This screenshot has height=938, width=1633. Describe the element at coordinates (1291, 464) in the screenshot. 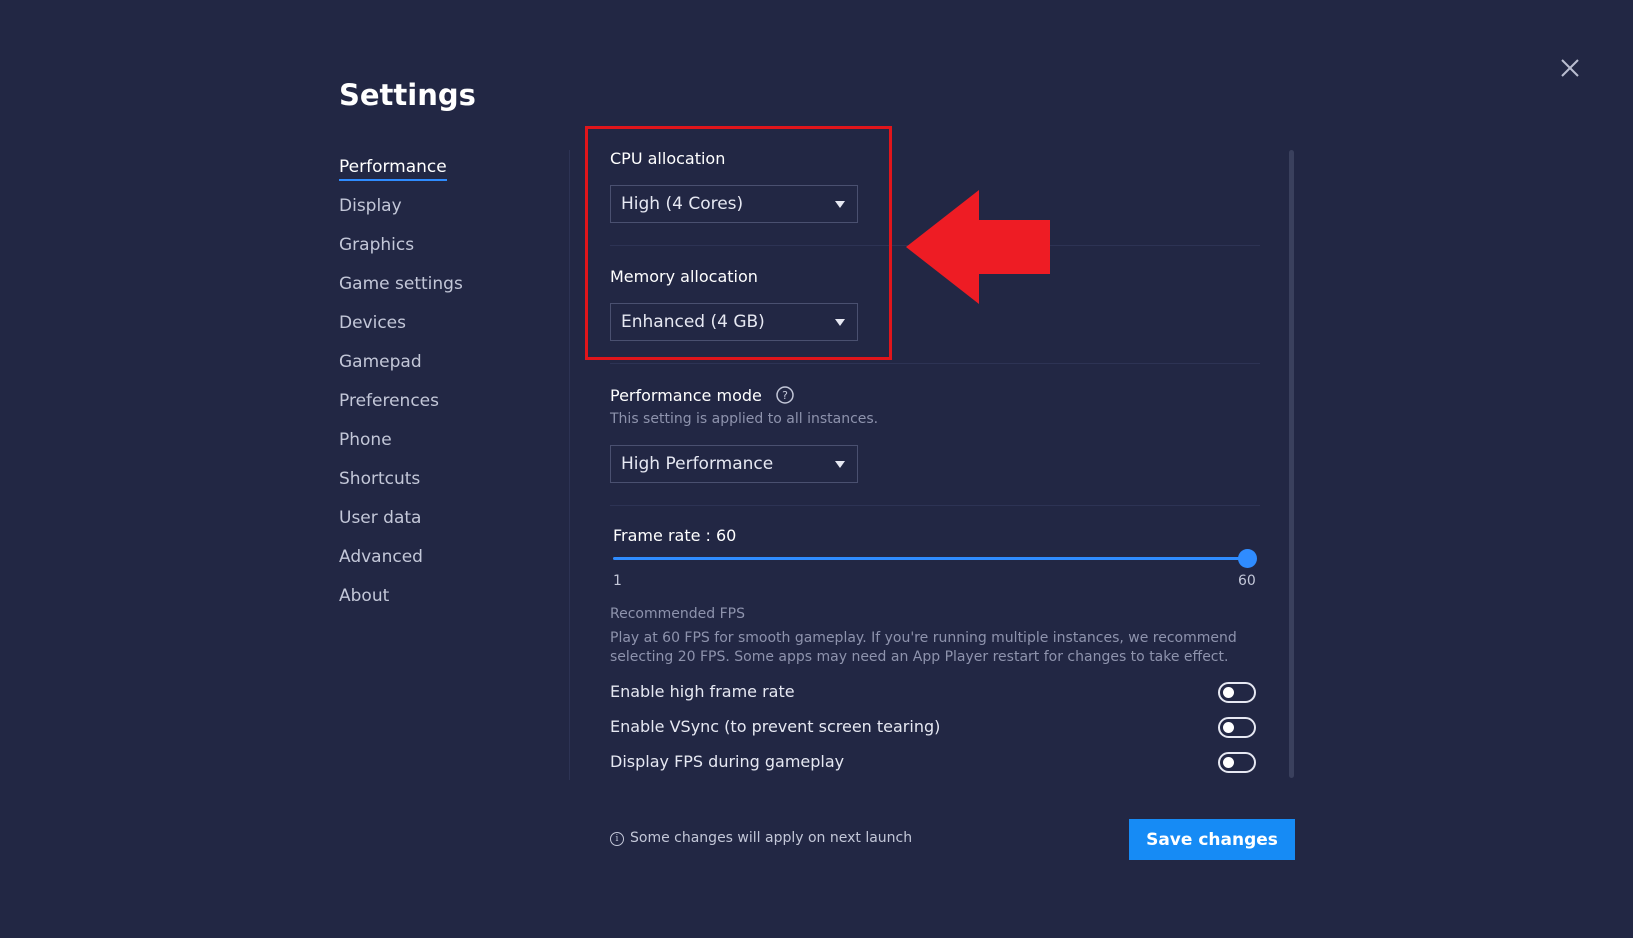

I see `content-scrollbar` at that location.